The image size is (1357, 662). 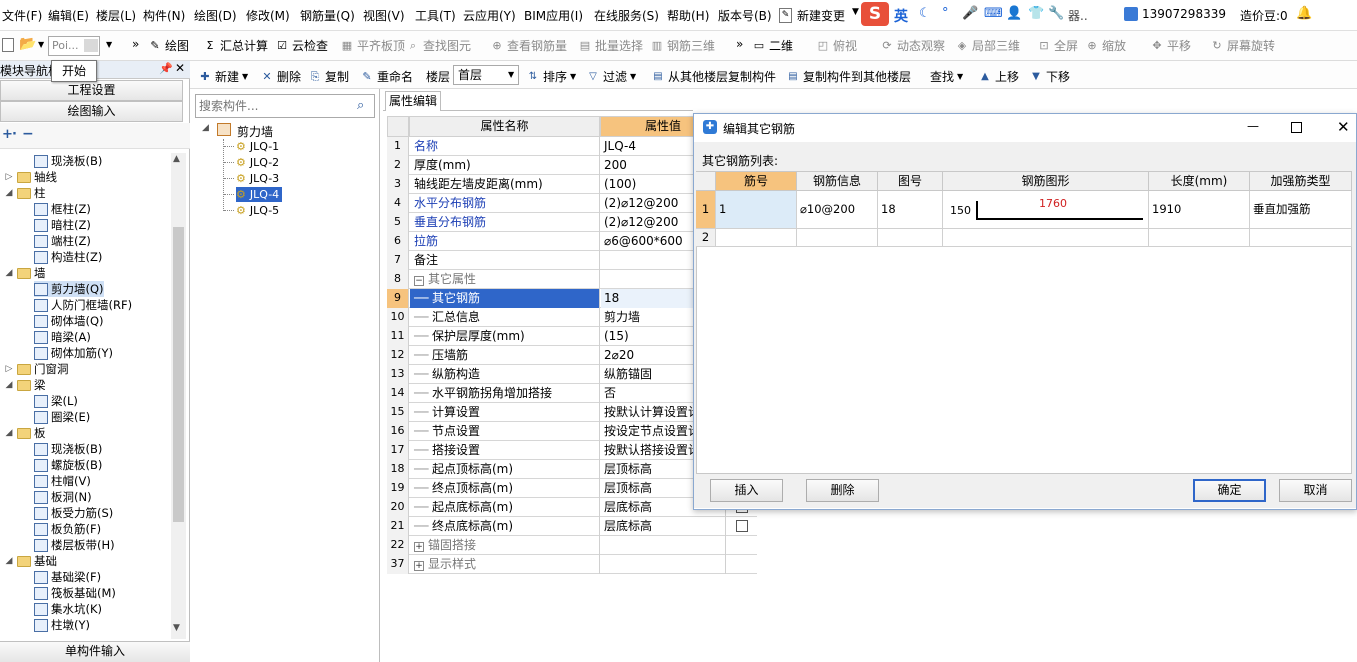 What do you see at coordinates (756, 210) in the screenshot?
I see `grid-cell-bar-no: 1` at bounding box center [756, 210].